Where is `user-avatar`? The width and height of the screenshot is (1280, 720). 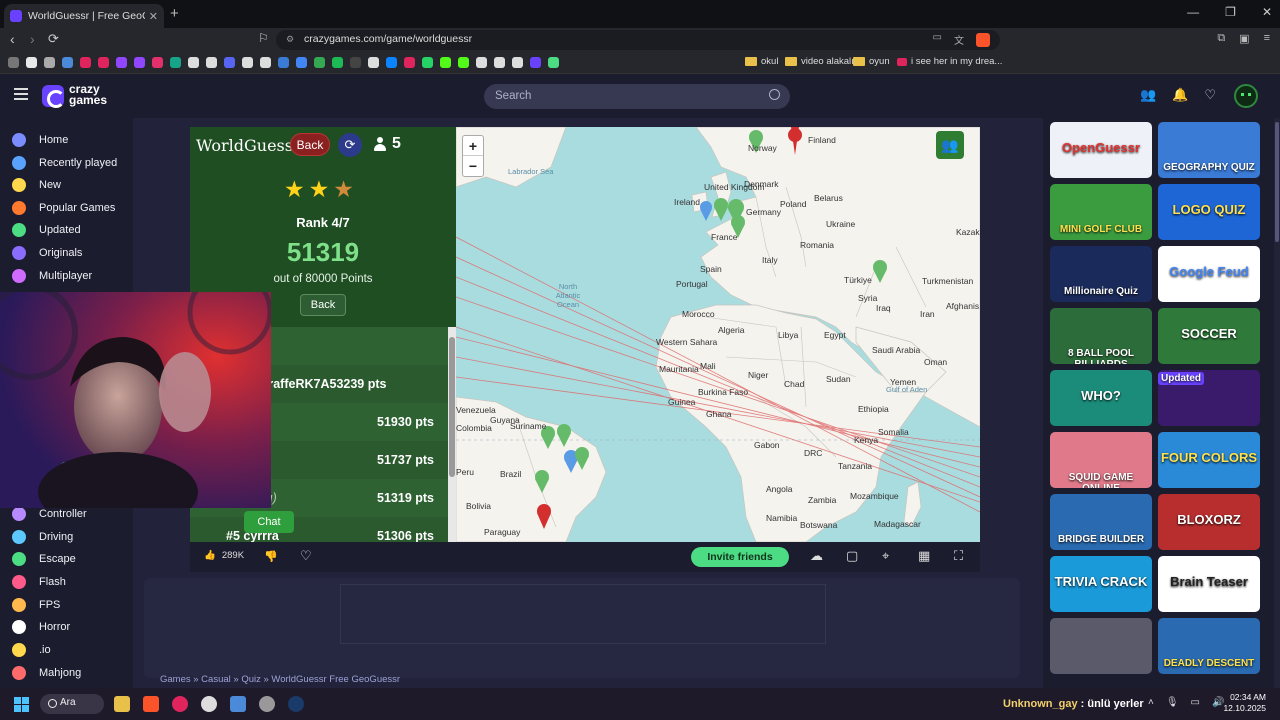 user-avatar is located at coordinates (1246, 96).